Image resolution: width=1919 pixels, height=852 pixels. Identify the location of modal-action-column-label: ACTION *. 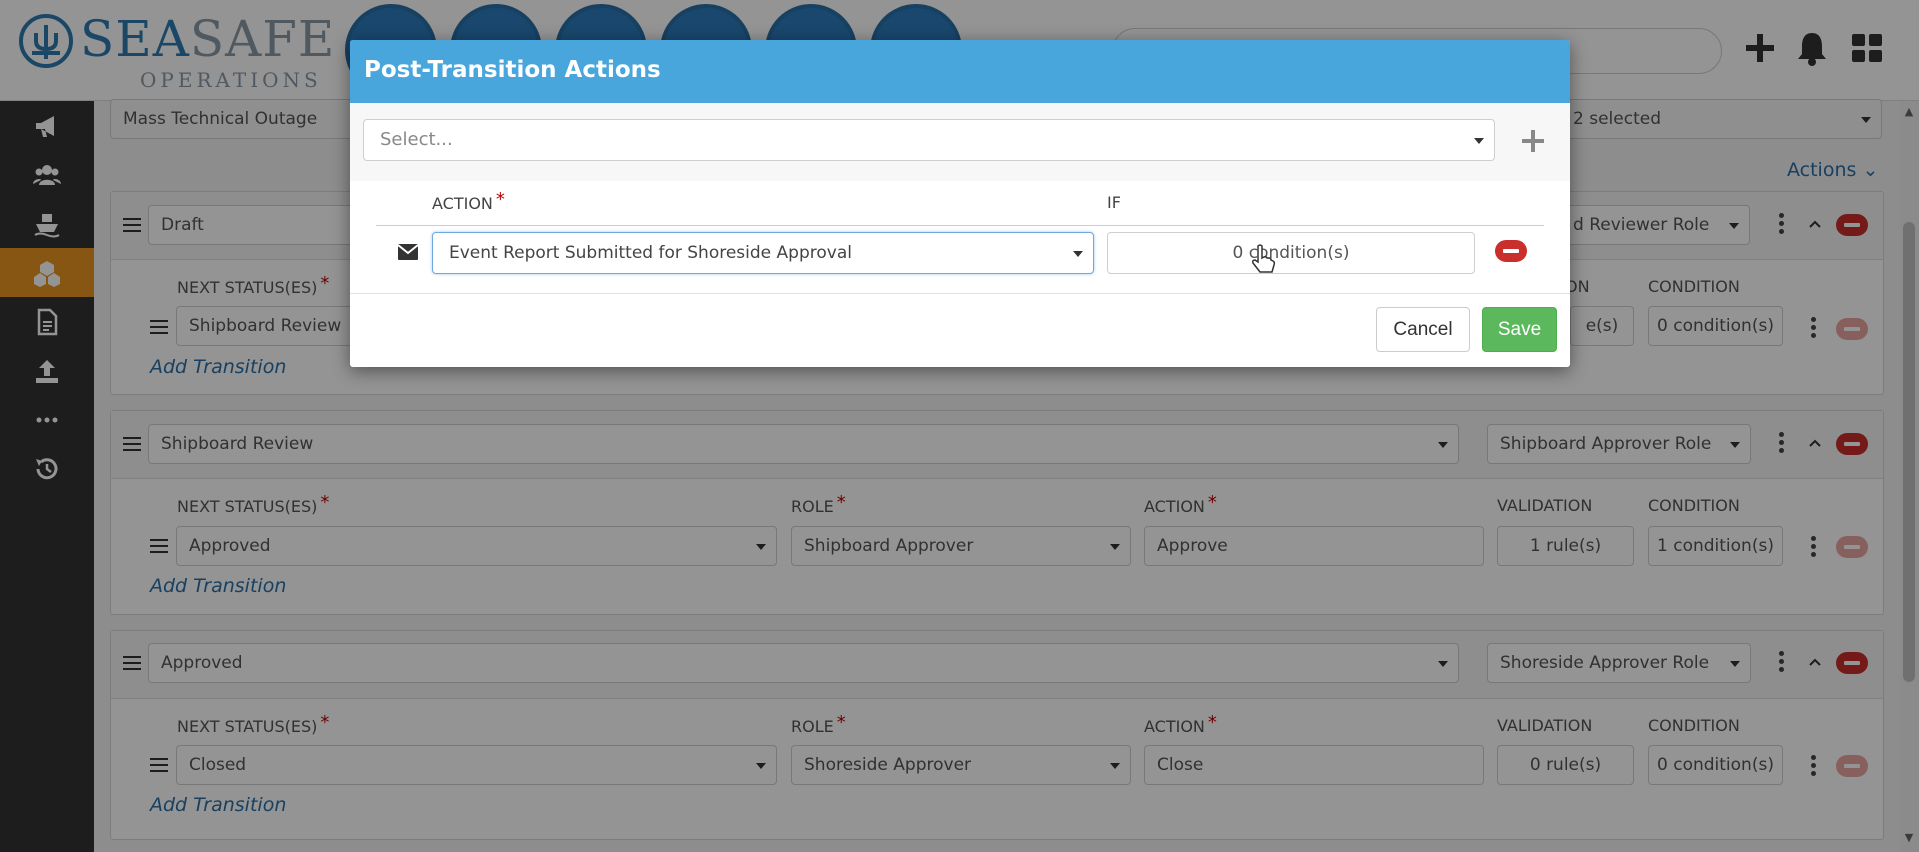
(468, 201).